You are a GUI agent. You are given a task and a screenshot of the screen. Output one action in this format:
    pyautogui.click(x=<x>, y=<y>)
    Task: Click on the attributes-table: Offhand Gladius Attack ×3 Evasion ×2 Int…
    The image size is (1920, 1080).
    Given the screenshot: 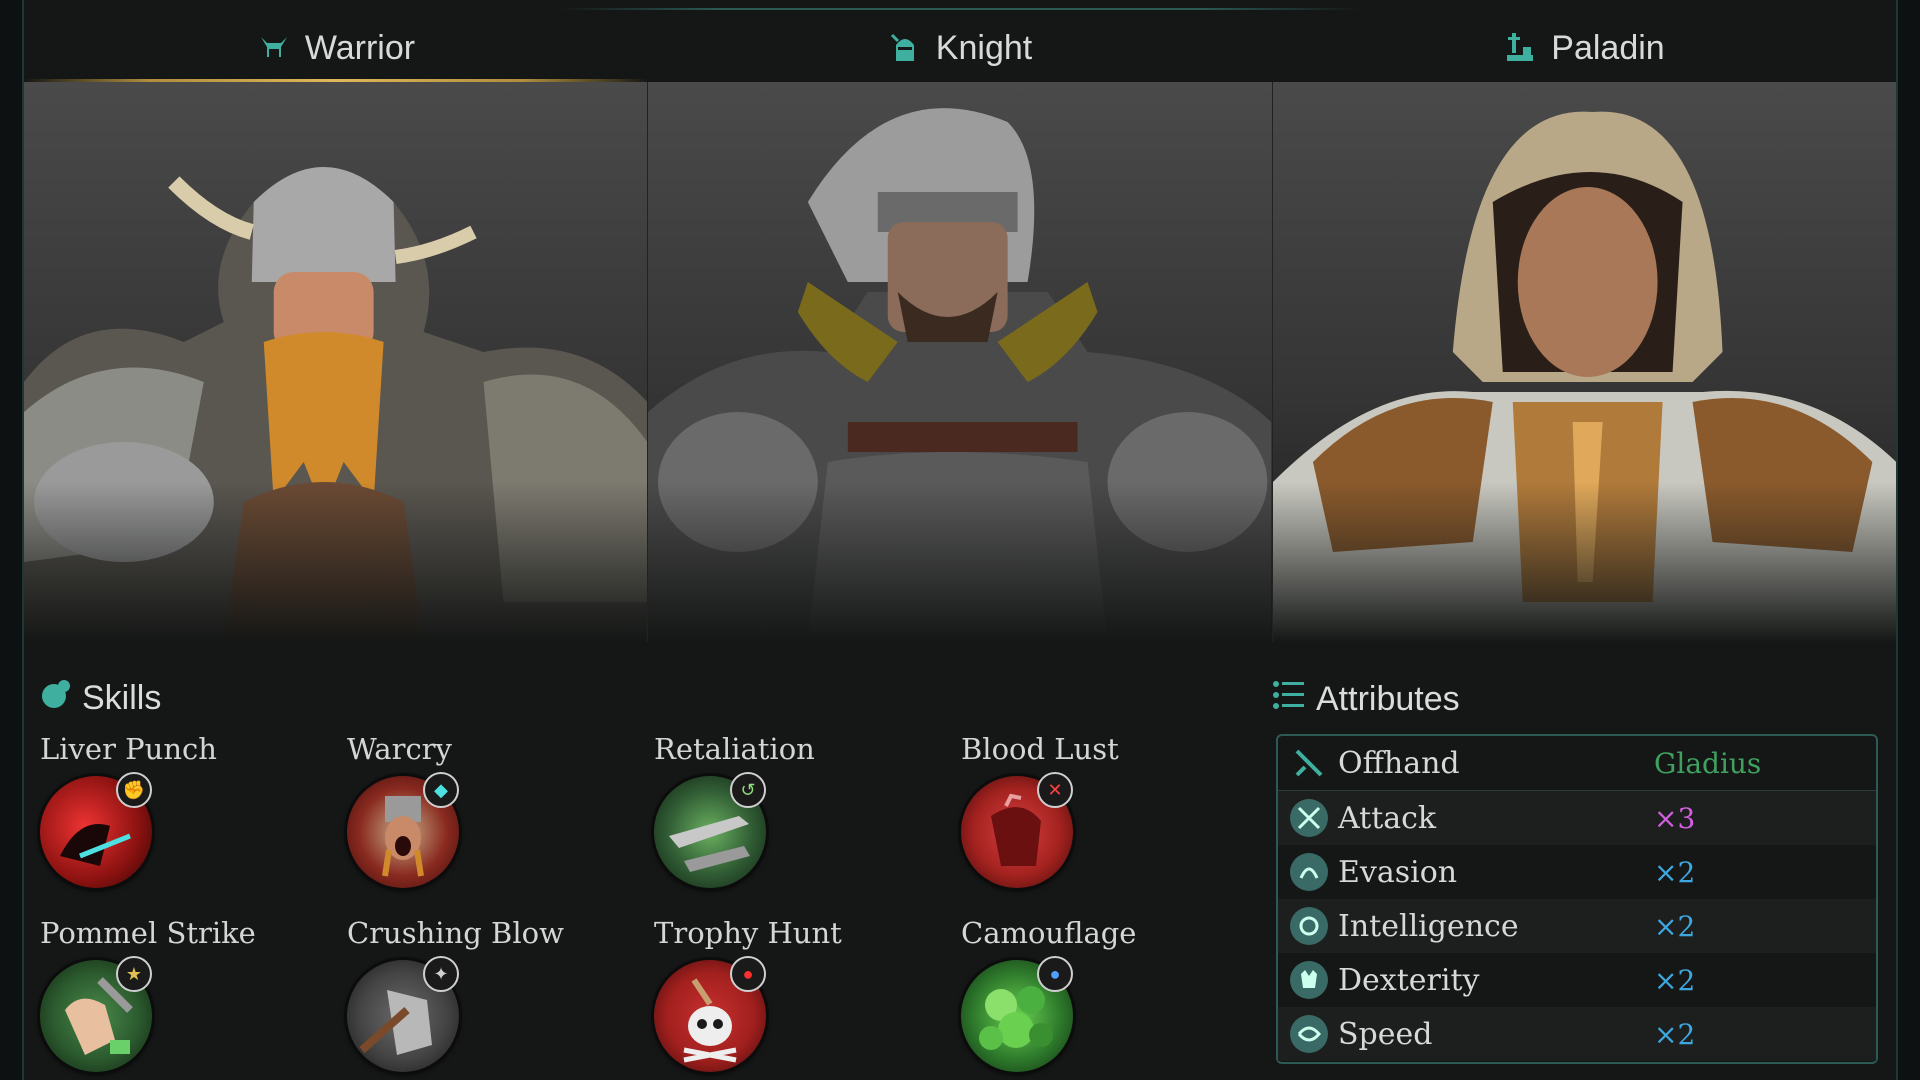 What is the action you would take?
    pyautogui.click(x=1577, y=899)
    